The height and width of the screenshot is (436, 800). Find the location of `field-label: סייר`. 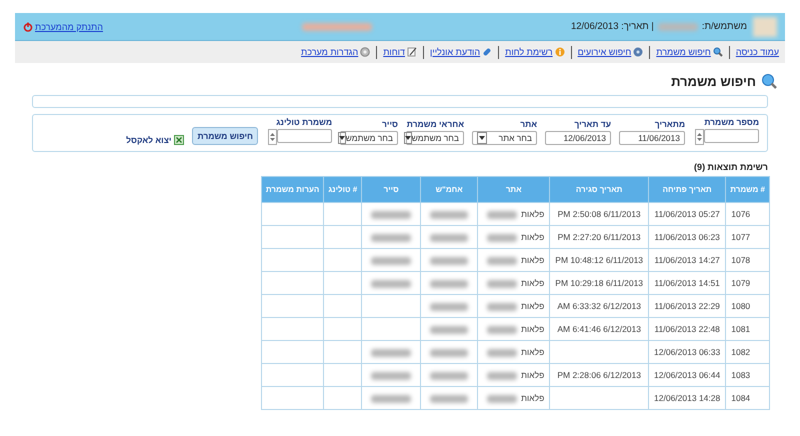

field-label: סייר is located at coordinates (389, 124).